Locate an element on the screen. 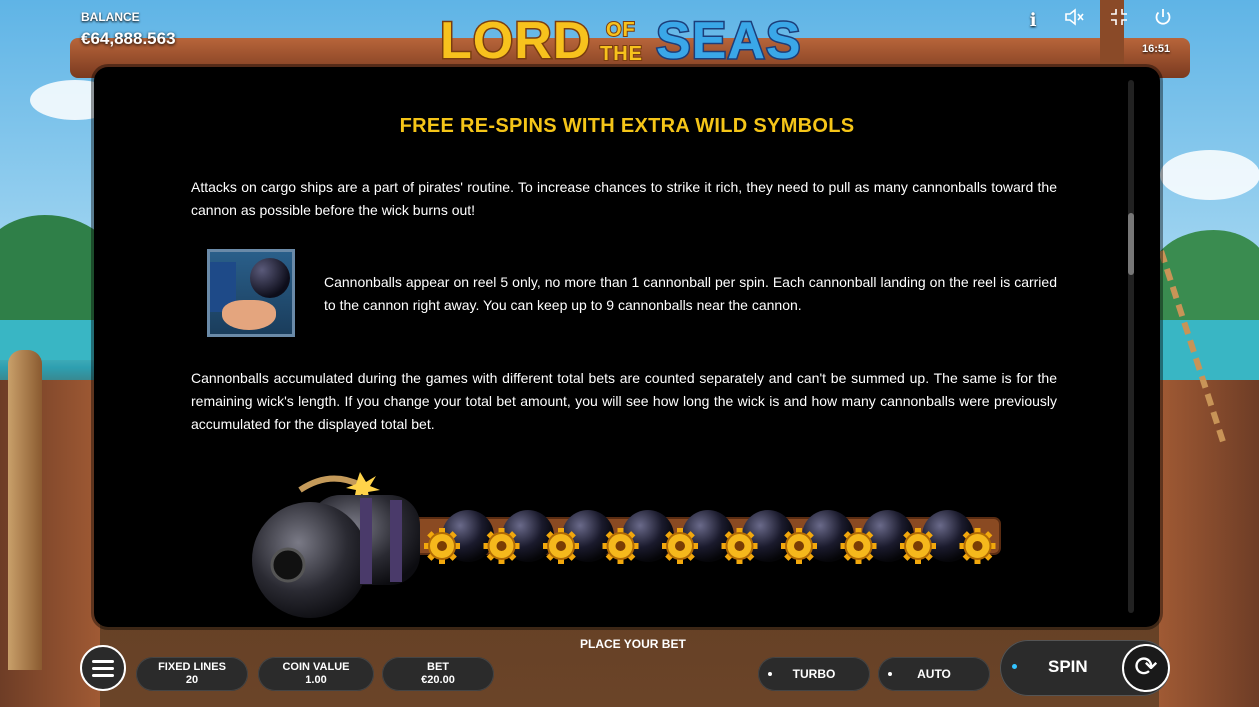 The image size is (1259, 707). logo-of: OF is located at coordinates (621, 30).